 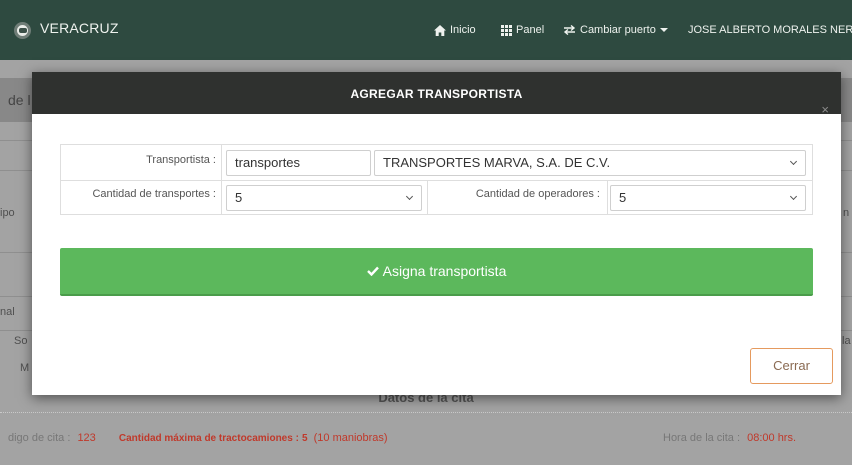 I want to click on check-icon, so click(x=372, y=271).